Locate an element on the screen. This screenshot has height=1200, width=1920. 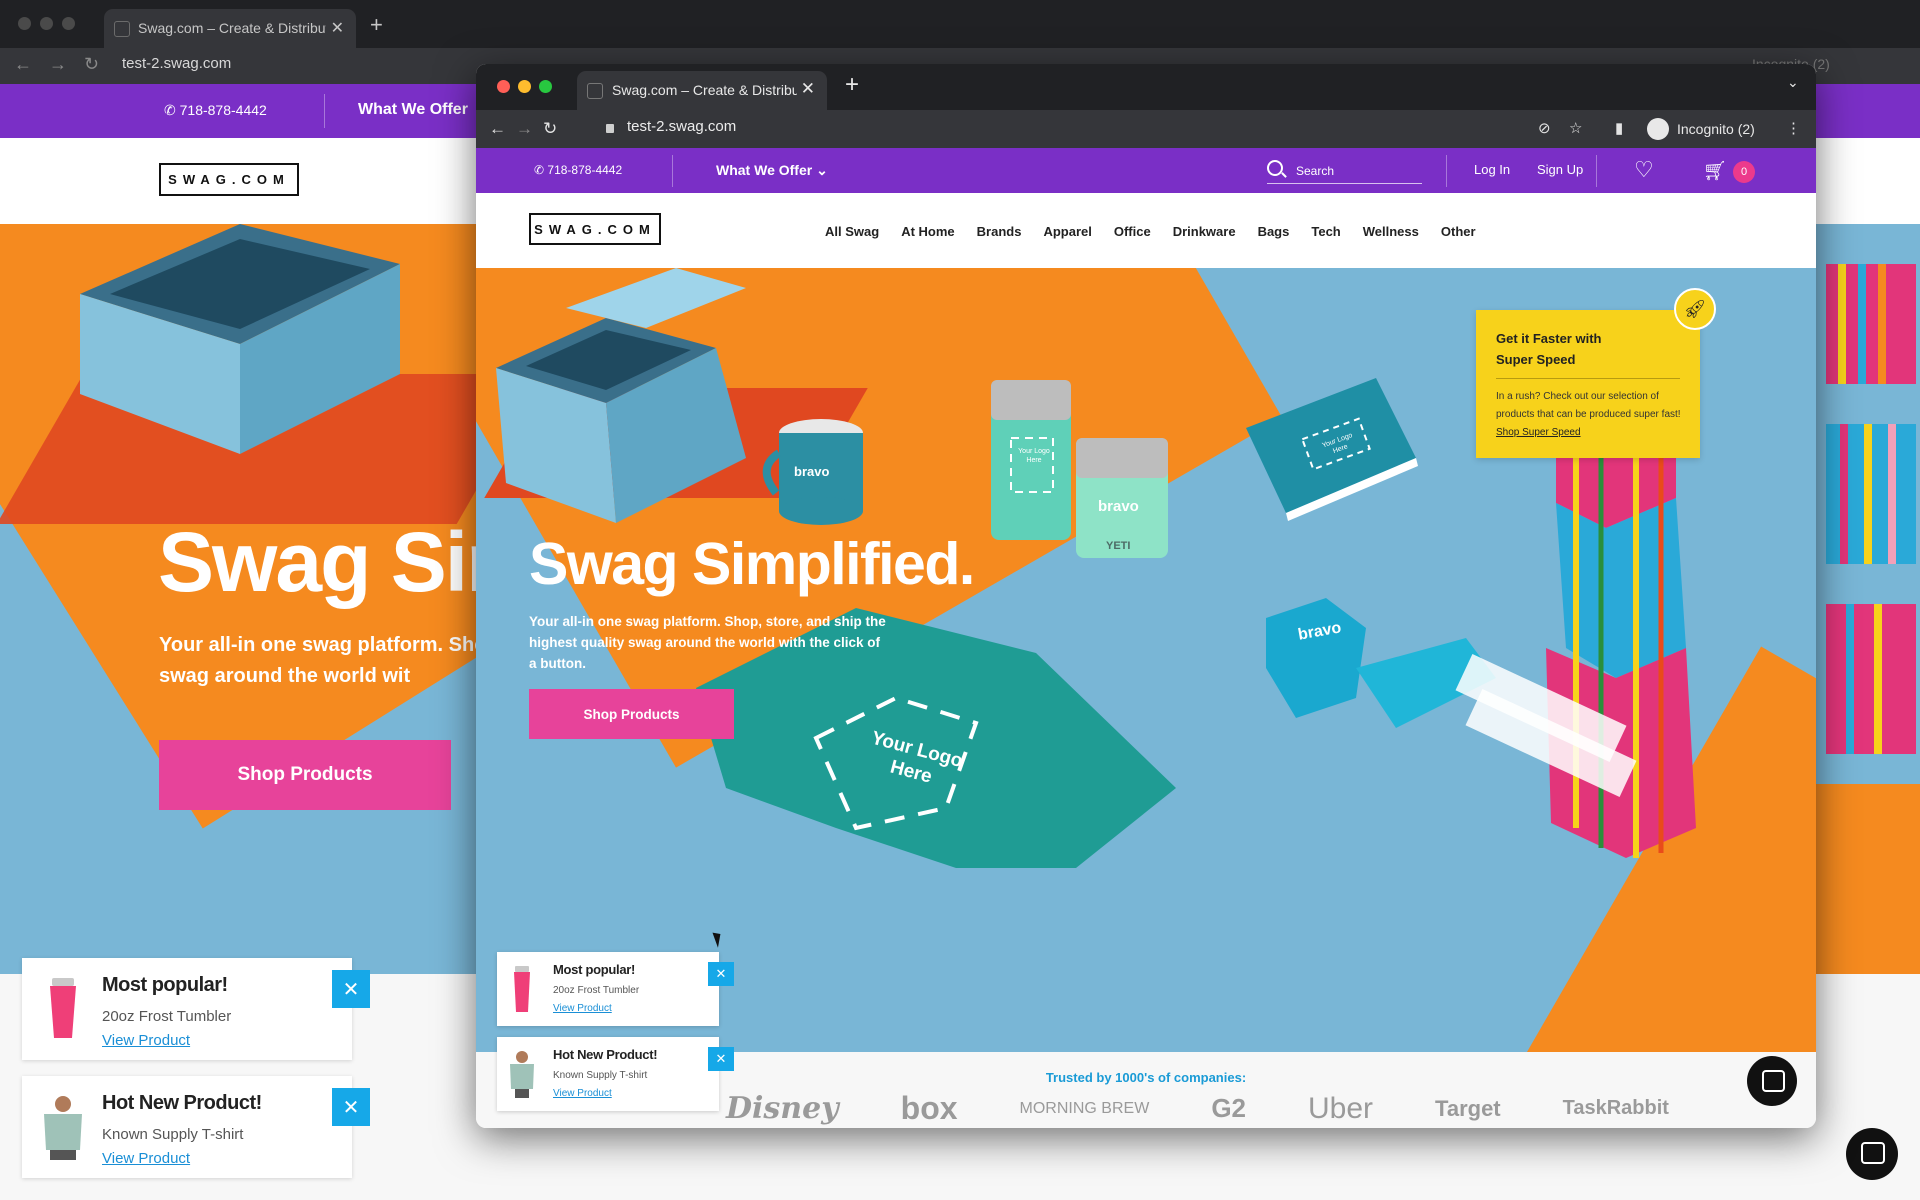
logo-morning-brew: MORNING BREW is located at coordinates (1084, 1108).